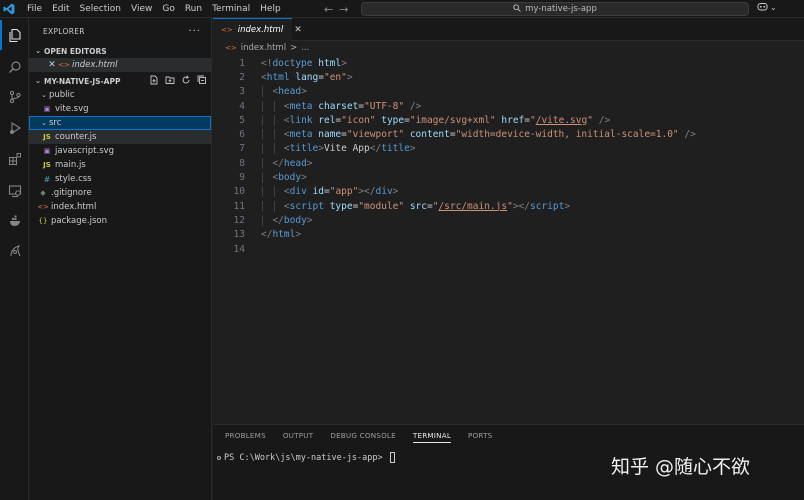  Describe the element at coordinates (281, 235) in the screenshot. I see `code-text: </html>` at that location.